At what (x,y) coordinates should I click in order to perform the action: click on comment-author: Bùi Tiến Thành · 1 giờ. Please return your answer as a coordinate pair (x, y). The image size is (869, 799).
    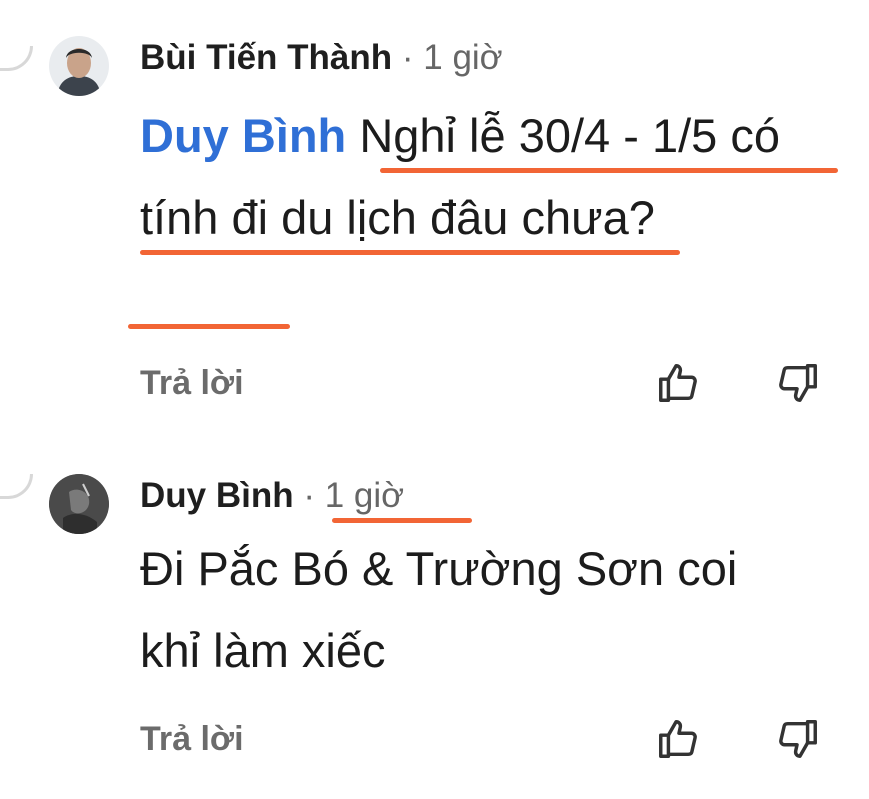
    Looking at the image, I should click on (321, 58).